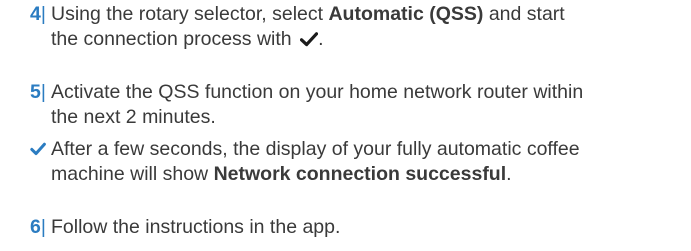 The width and height of the screenshot is (691, 251). What do you see at coordinates (132, 174) in the screenshot?
I see `result-text-segment: machine will show` at bounding box center [132, 174].